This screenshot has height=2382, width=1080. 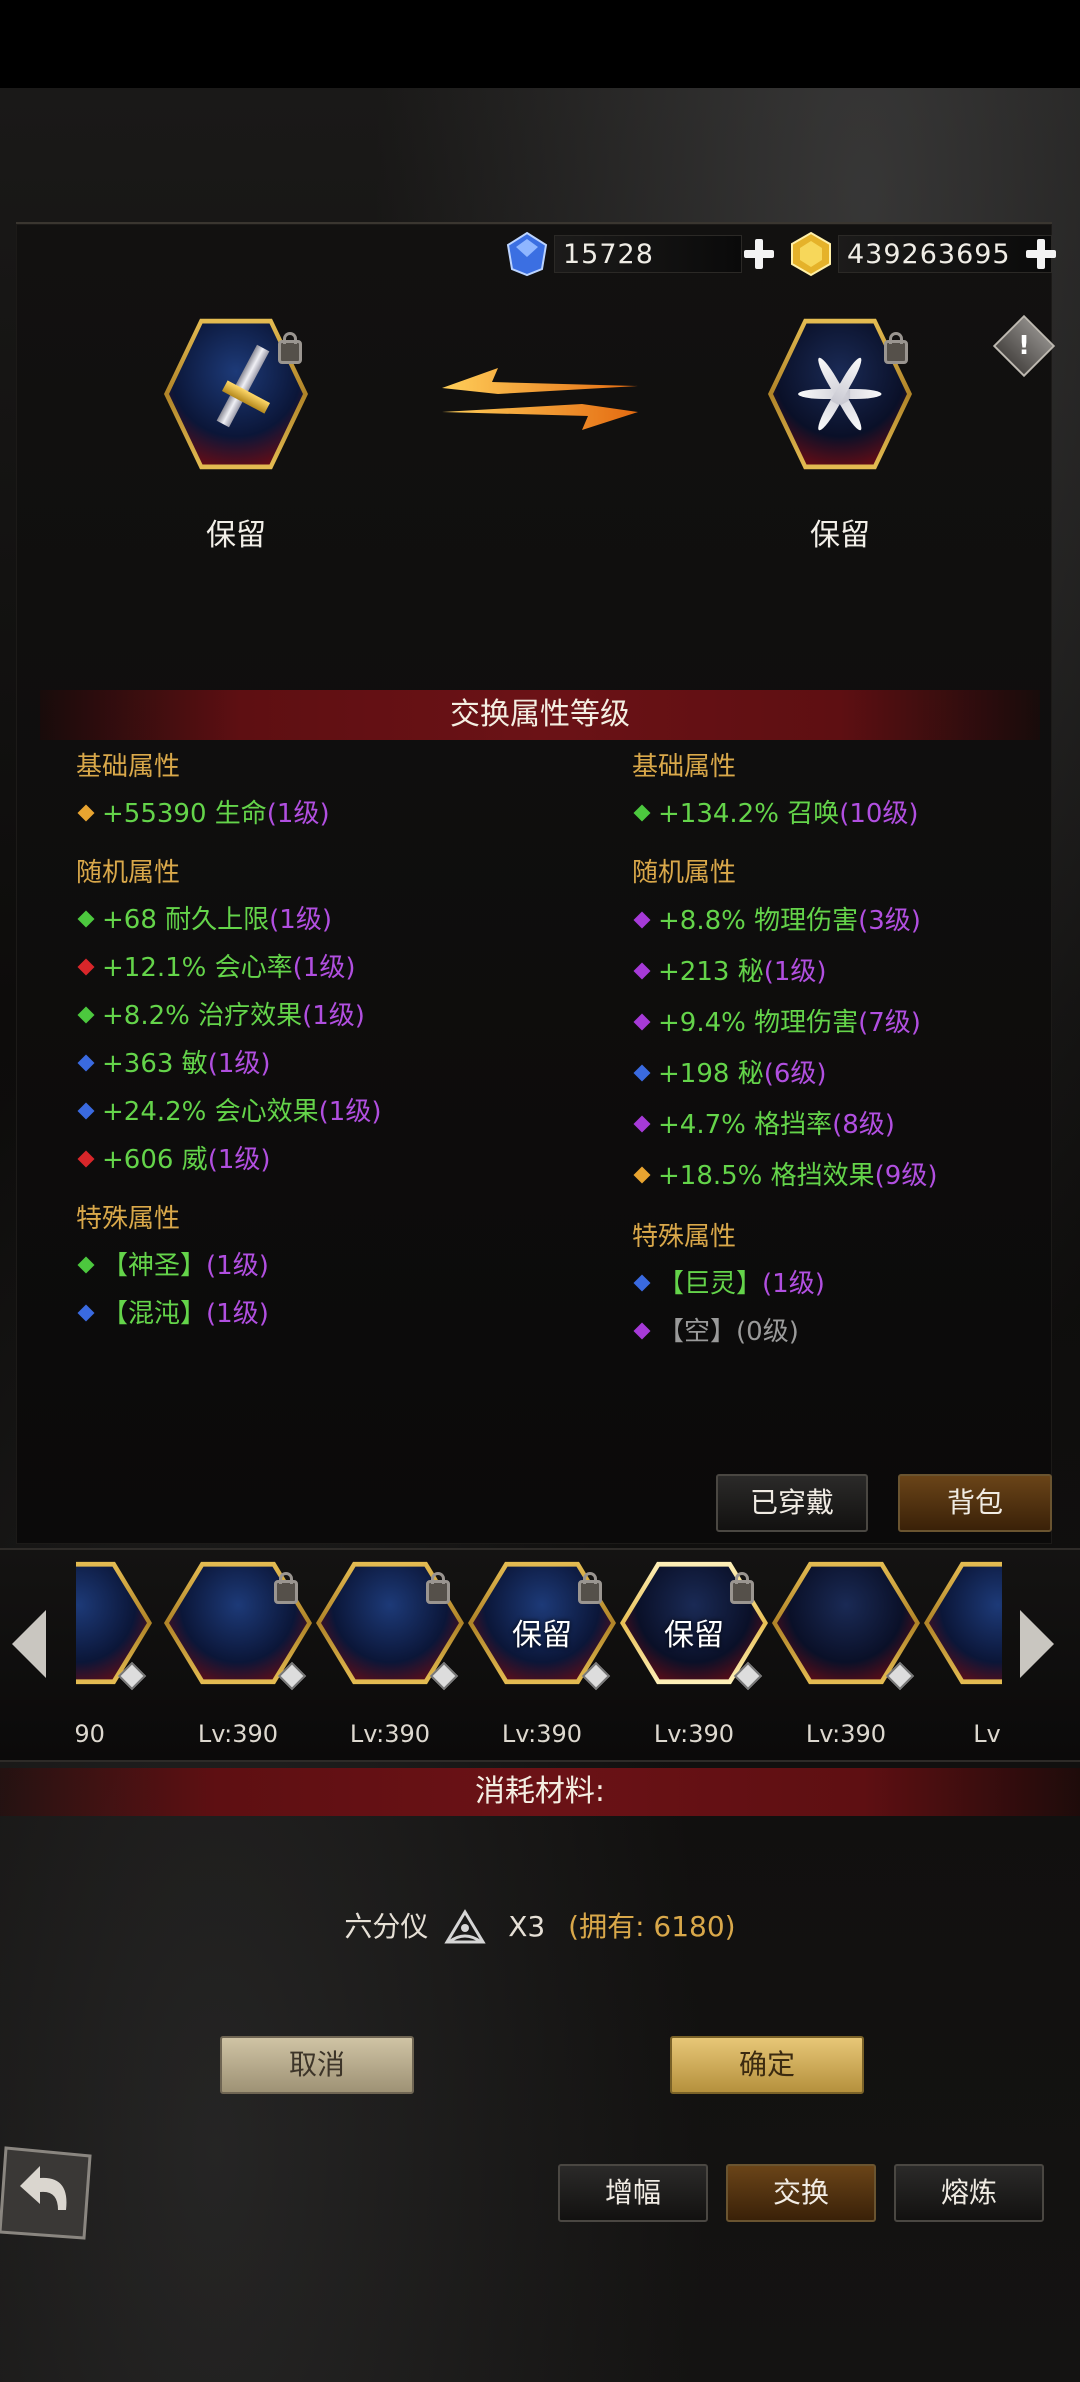 What do you see at coordinates (229, 1064) in the screenshot?
I see `attr-row: +363 敏(1级)` at bounding box center [229, 1064].